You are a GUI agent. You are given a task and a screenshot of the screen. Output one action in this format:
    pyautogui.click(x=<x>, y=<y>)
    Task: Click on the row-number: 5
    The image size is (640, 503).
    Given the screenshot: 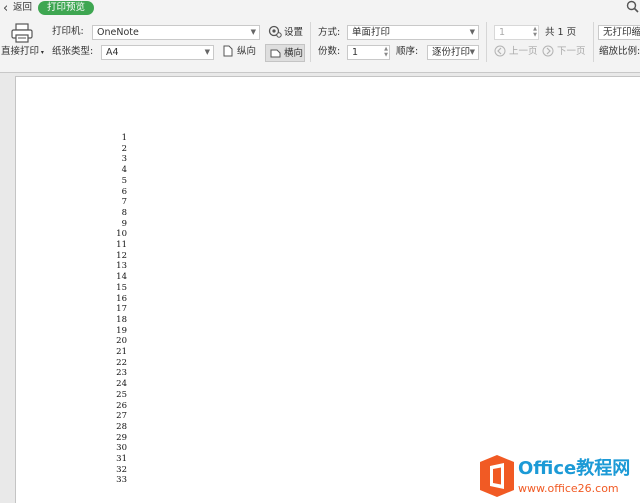 What is the action you would take?
    pyautogui.click(x=124, y=180)
    